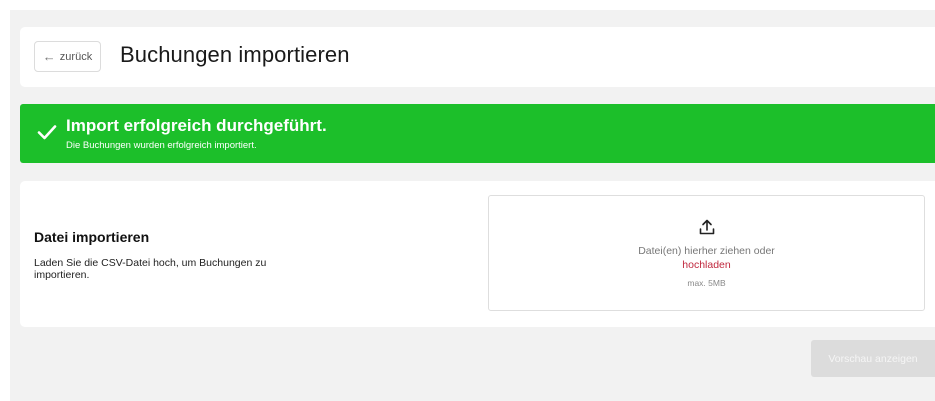 The width and height of the screenshot is (935, 401). What do you see at coordinates (76, 56) in the screenshot?
I see `back-button-label: zurück` at bounding box center [76, 56].